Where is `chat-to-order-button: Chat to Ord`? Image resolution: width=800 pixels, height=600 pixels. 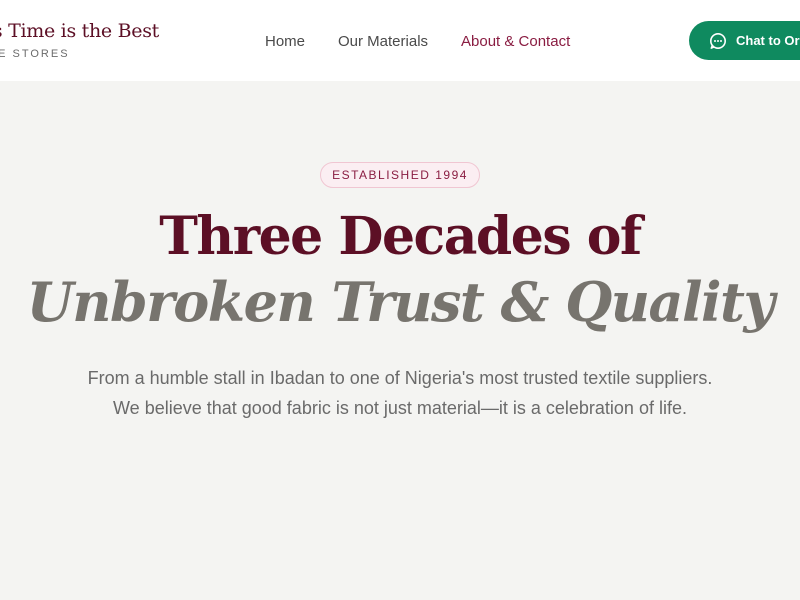
chat-to-order-button: Chat to Ord is located at coordinates (744, 40).